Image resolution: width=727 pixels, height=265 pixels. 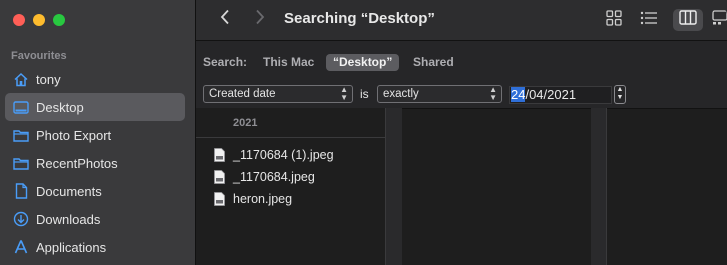 I want to click on sidebar-item-photo-export: Photo Export, so click(x=95, y=135).